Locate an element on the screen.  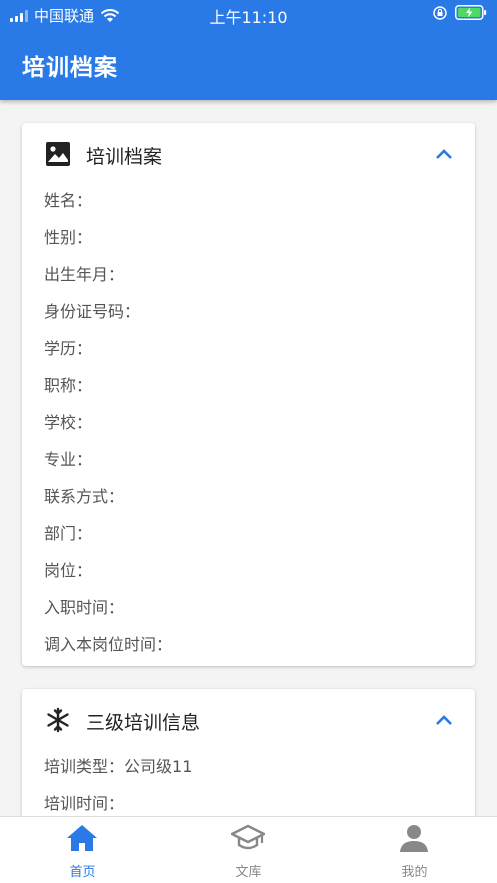
tab-mine: 我的 is located at coordinates (414, 850).